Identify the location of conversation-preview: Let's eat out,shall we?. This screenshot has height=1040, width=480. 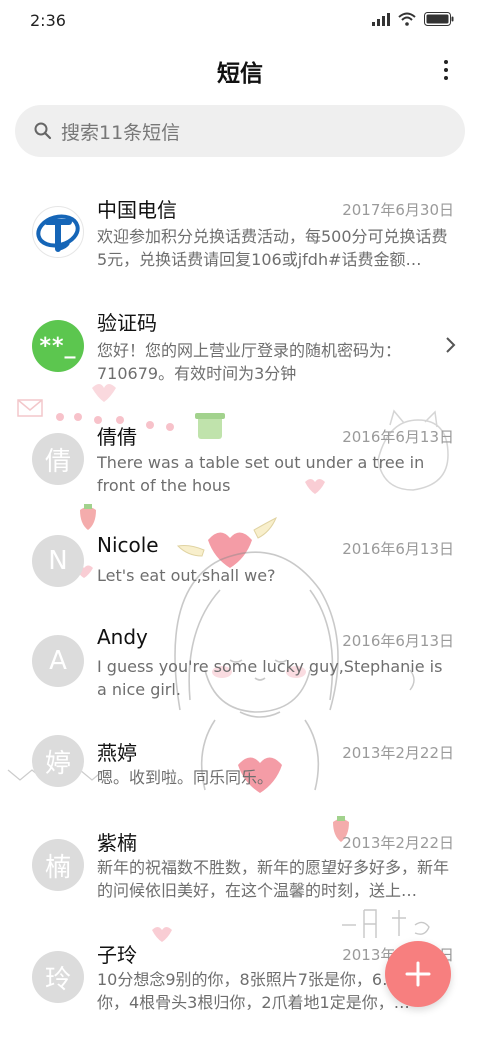
(186, 575).